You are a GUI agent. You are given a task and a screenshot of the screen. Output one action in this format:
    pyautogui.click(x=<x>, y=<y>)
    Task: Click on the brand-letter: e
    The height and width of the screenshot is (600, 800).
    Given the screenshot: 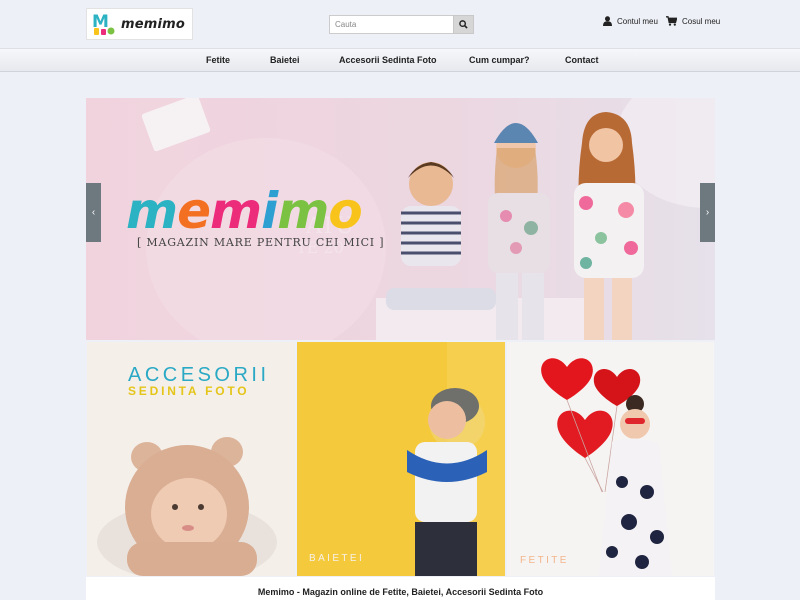 What is the action you would take?
    pyautogui.click(x=194, y=211)
    